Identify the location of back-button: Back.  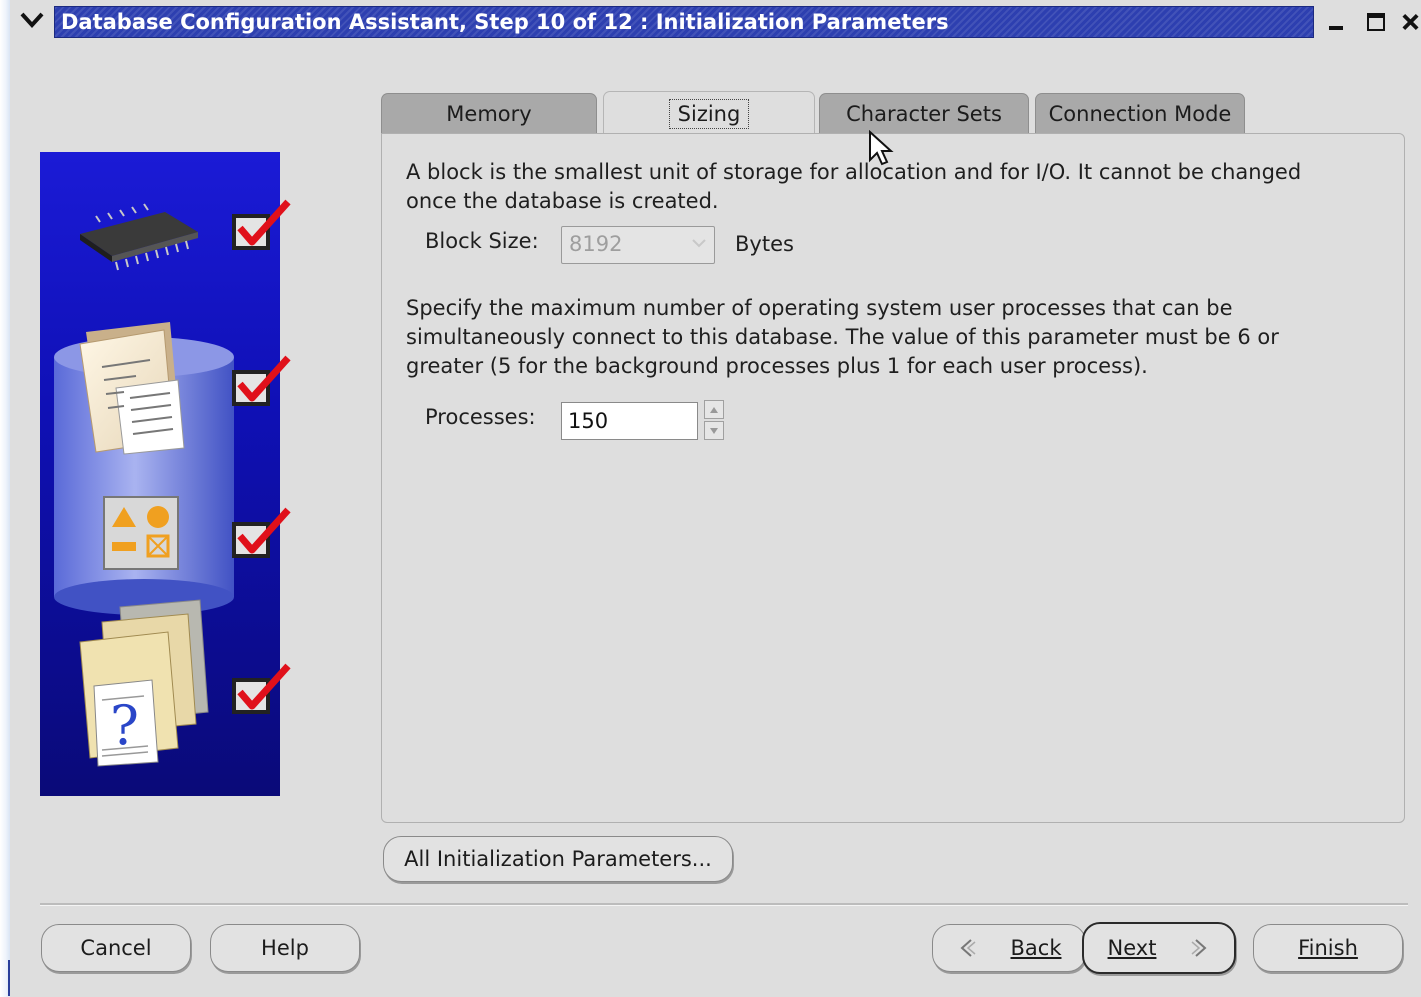
(1009, 948).